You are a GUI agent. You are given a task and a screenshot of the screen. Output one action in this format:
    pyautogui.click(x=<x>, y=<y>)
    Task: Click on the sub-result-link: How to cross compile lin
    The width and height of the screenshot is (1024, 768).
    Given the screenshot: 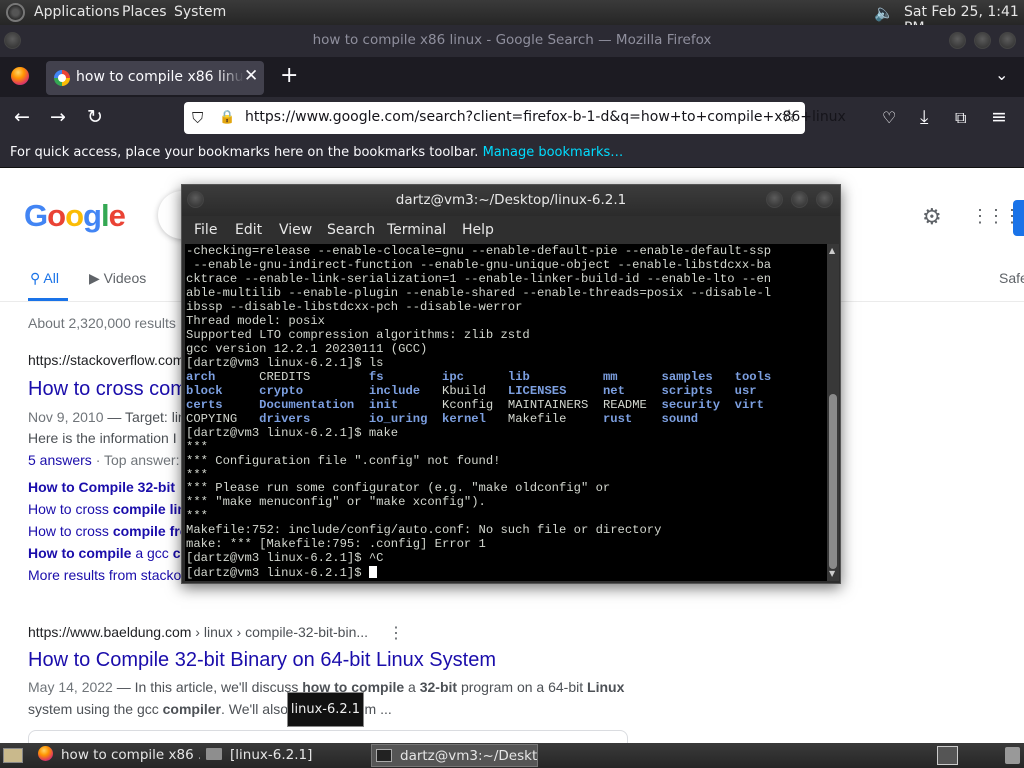 What is the action you would take?
    pyautogui.click(x=107, y=509)
    